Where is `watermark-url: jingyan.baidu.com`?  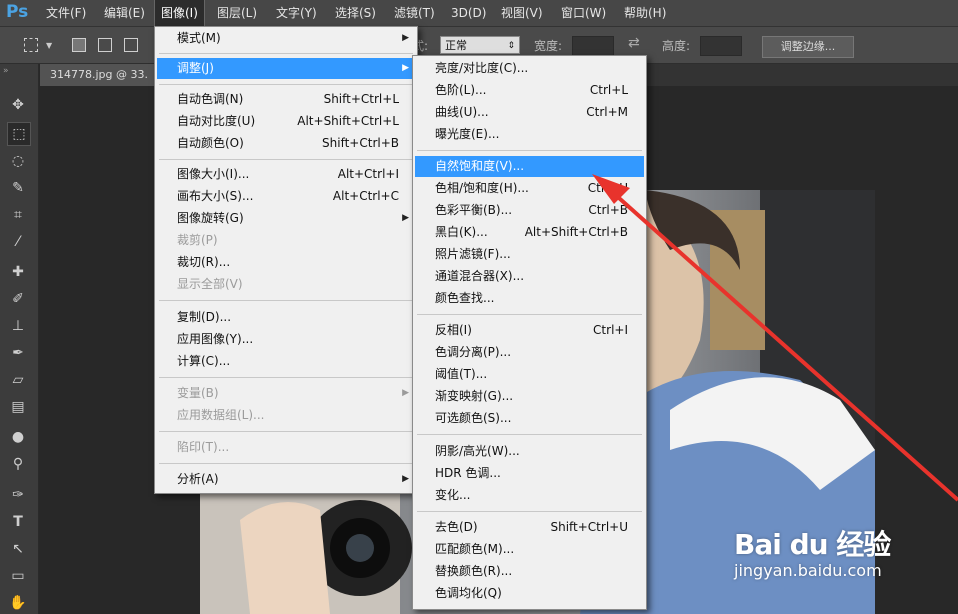
watermark-url: jingyan.baidu.com is located at coordinates (808, 570).